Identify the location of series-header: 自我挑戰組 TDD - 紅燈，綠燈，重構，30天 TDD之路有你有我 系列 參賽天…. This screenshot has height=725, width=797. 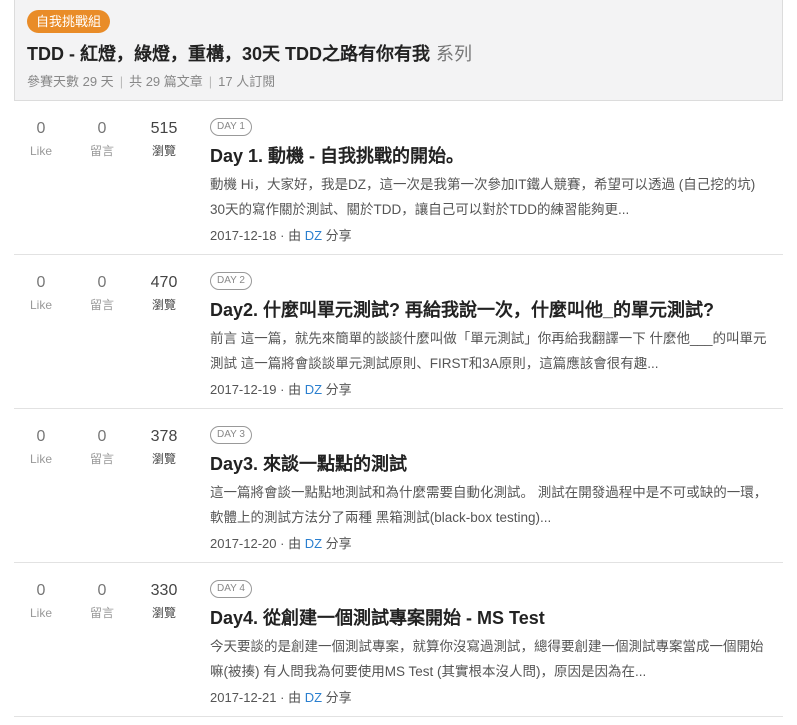
(398, 50).